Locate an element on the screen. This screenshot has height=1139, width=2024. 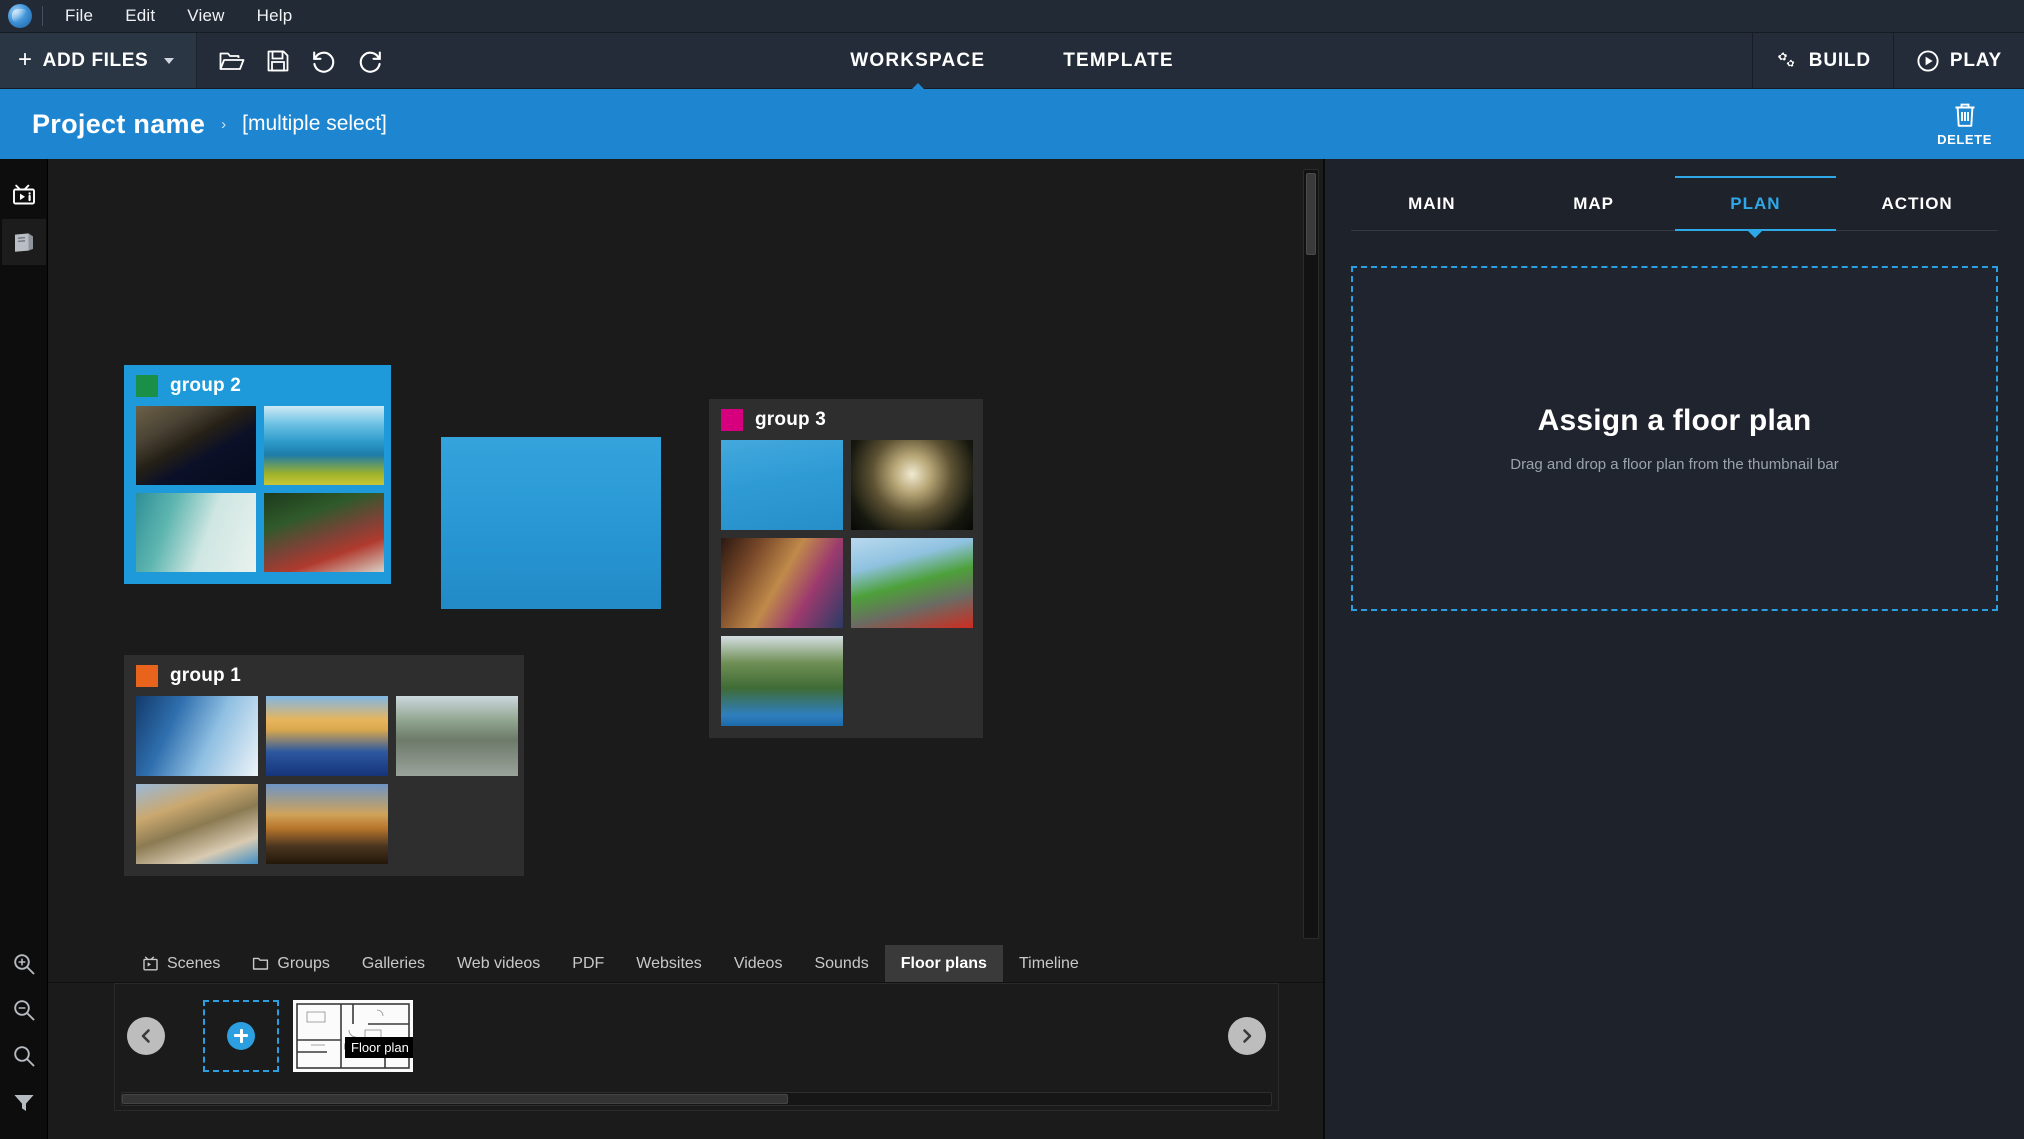
canvas-vertical-scrollbar is located at coordinates (1311, 554).